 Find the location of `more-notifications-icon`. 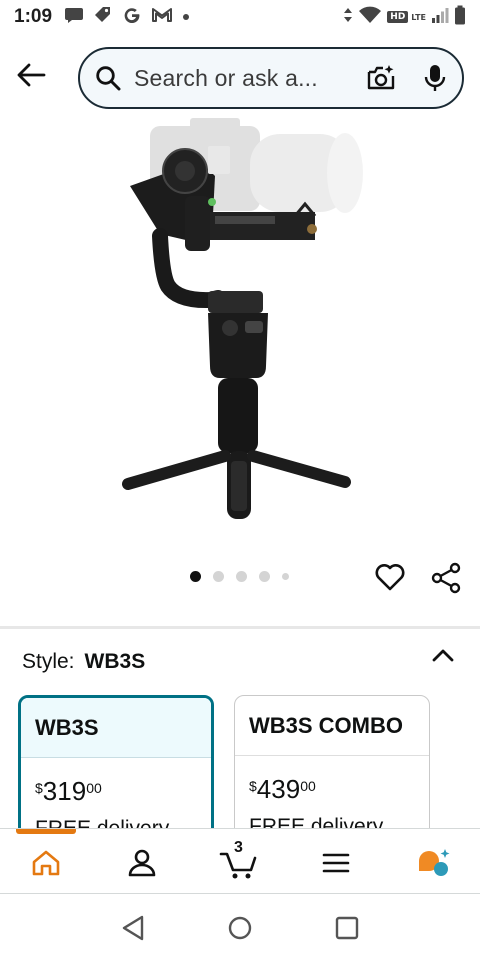

more-notifications-icon is located at coordinates (186, 17).